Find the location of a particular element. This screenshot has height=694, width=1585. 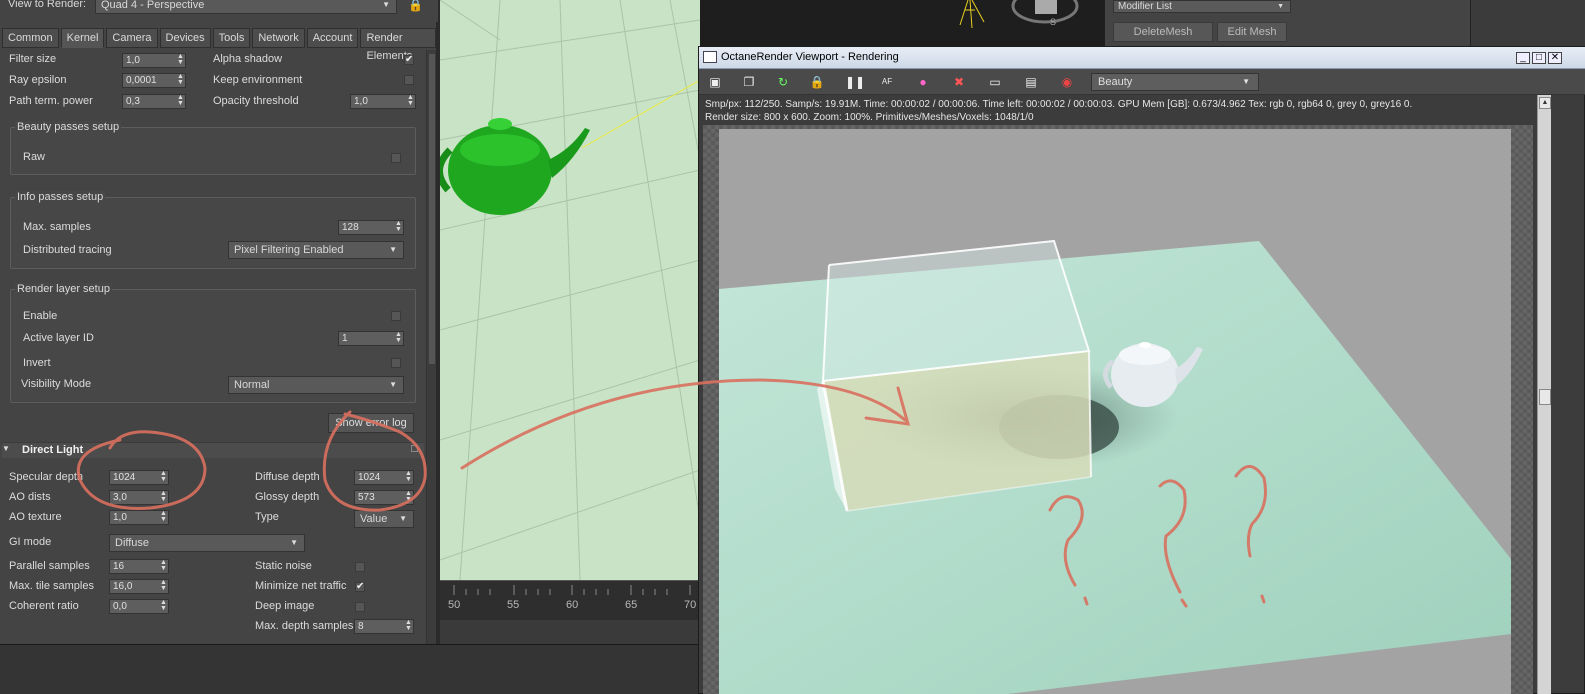

tab-tools: Tools is located at coordinates (231, 38).